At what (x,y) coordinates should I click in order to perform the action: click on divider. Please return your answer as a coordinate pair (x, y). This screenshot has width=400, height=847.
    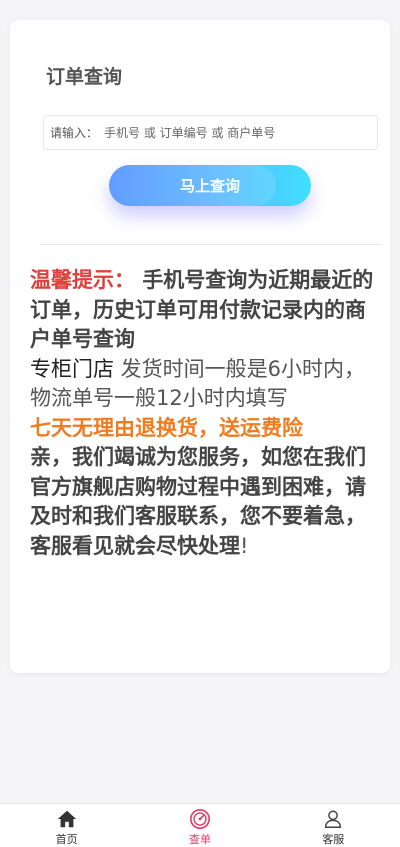
    Looking at the image, I should click on (210, 244).